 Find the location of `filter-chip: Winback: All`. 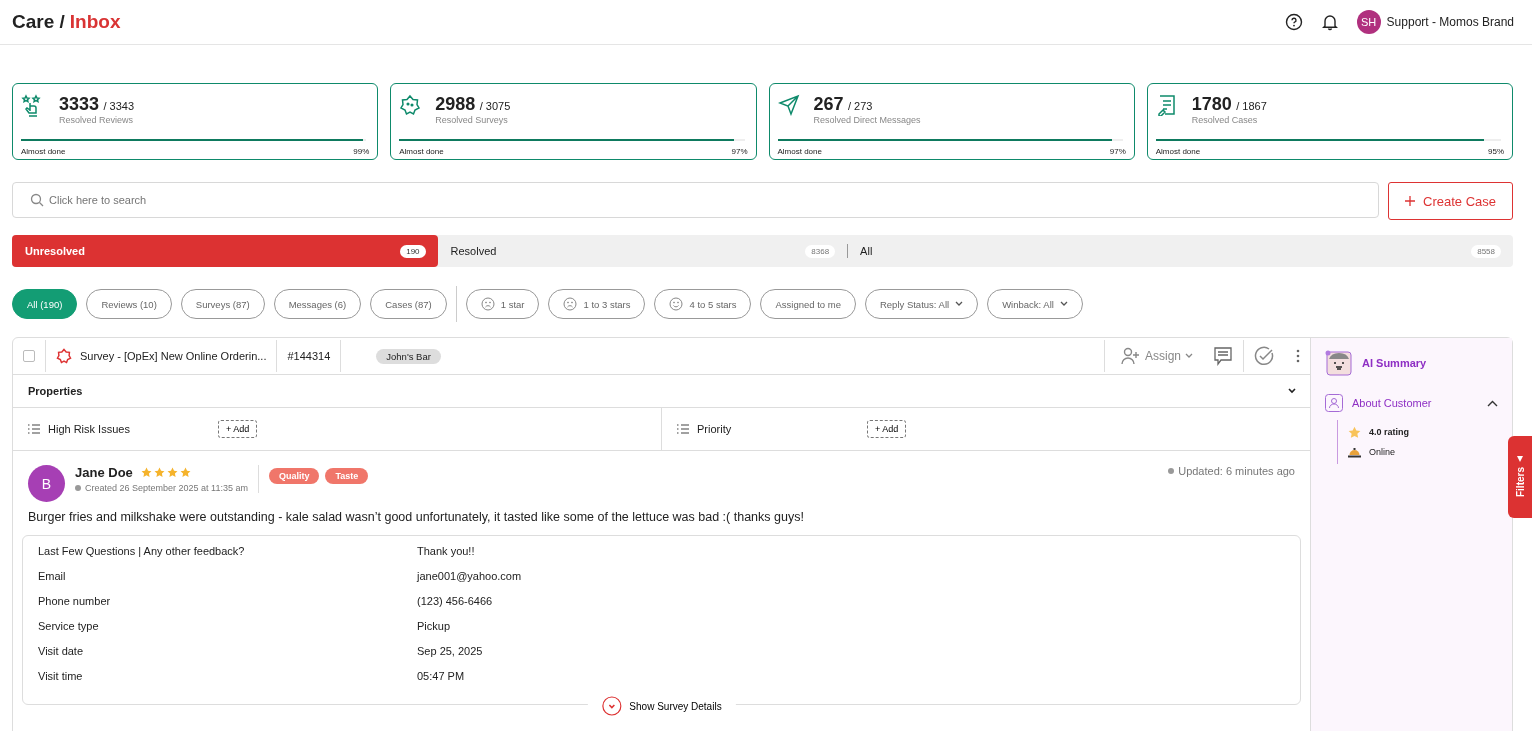

filter-chip: Winback: All is located at coordinates (1035, 304).